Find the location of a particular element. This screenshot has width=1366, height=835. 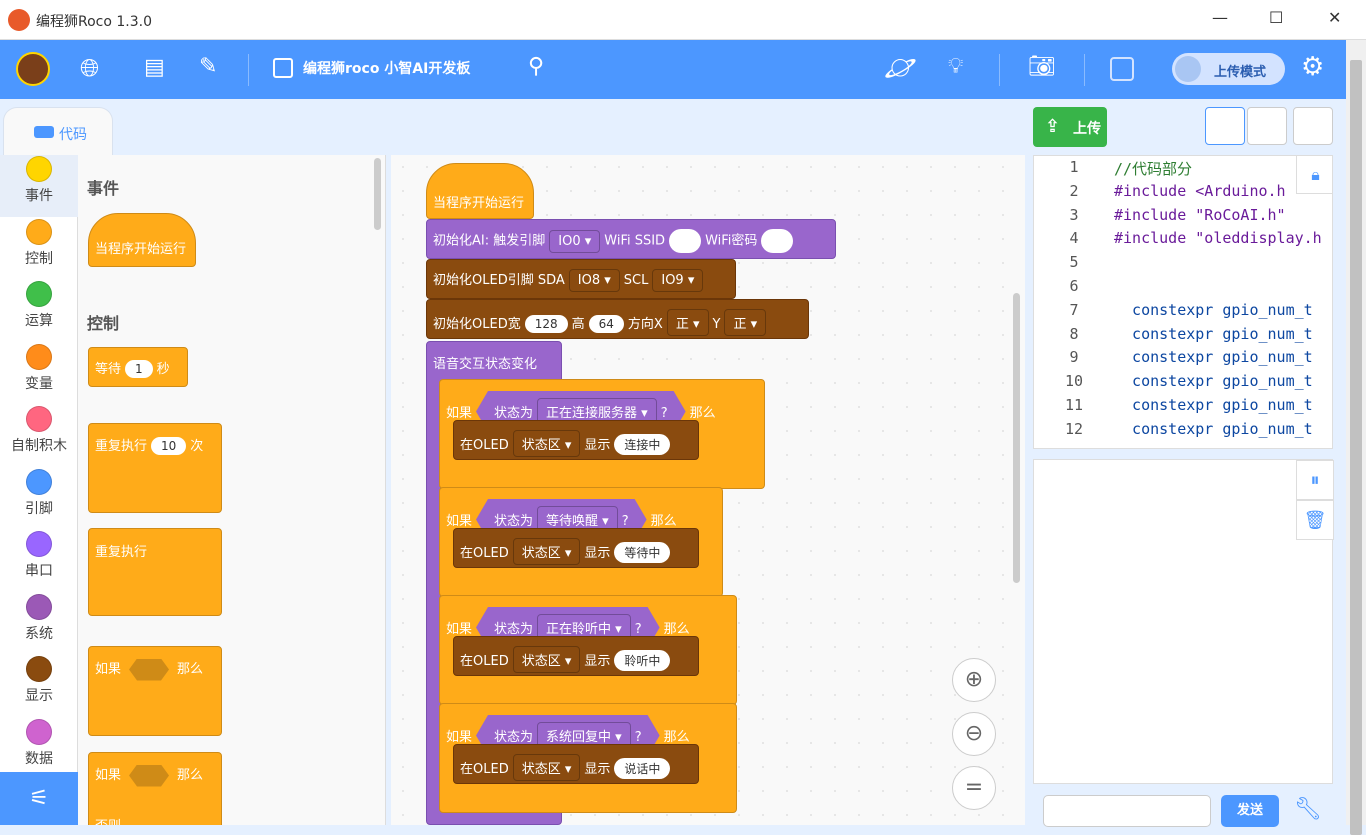

divider is located at coordinates (999, 70).